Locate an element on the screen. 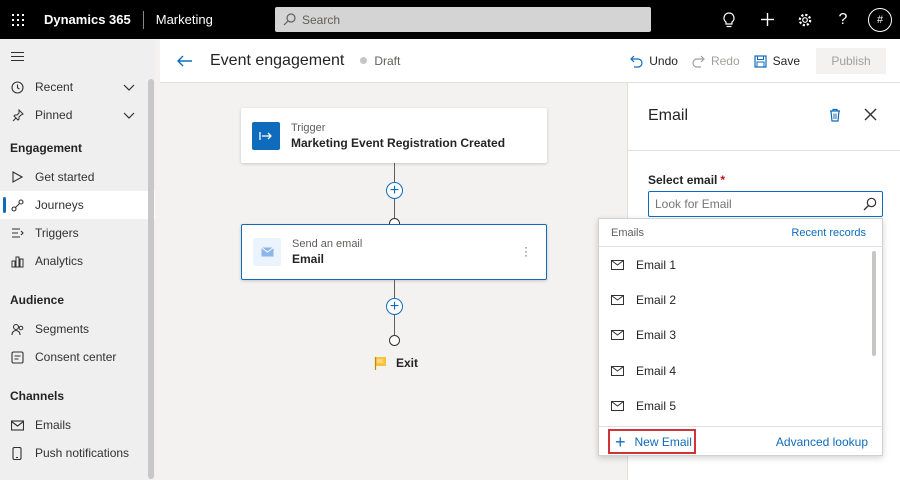 The height and width of the screenshot is (480, 900). question-icon: ? is located at coordinates (843, 19).